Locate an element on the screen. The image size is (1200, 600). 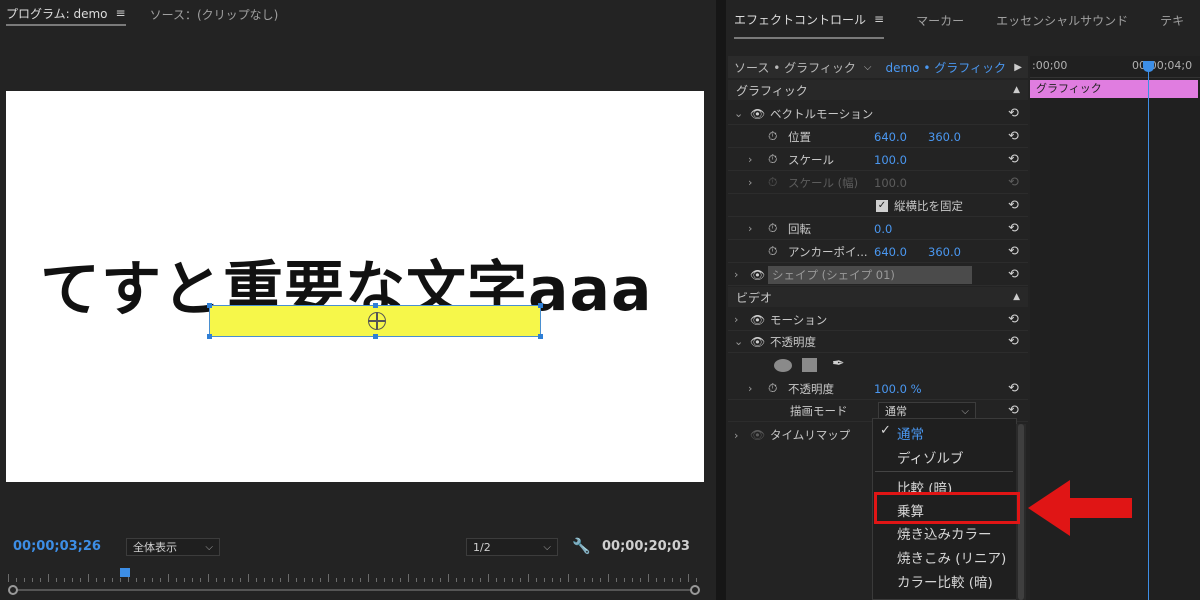
tab-markers: マーカー is located at coordinates (940, 20).